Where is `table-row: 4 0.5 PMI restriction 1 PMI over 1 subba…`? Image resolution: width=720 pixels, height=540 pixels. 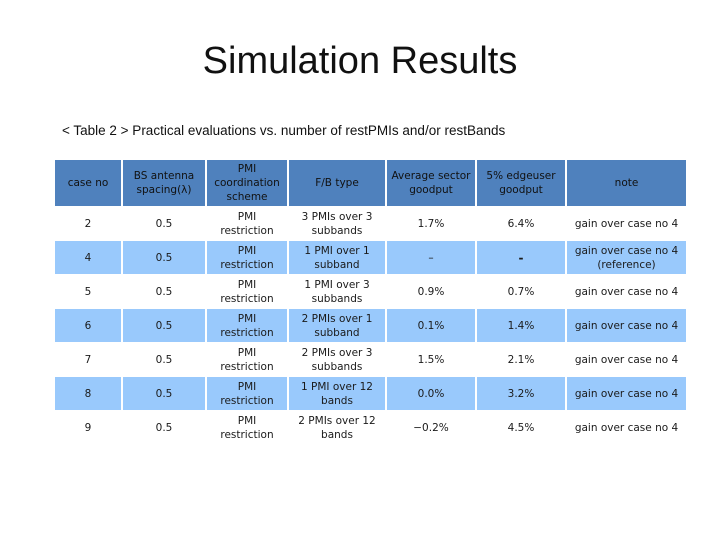 table-row: 4 0.5 PMI restriction 1 PMI over 1 subba… is located at coordinates (370, 257).